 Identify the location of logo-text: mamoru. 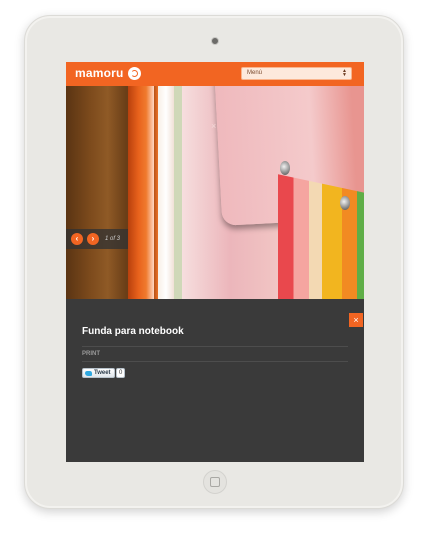
(99, 73).